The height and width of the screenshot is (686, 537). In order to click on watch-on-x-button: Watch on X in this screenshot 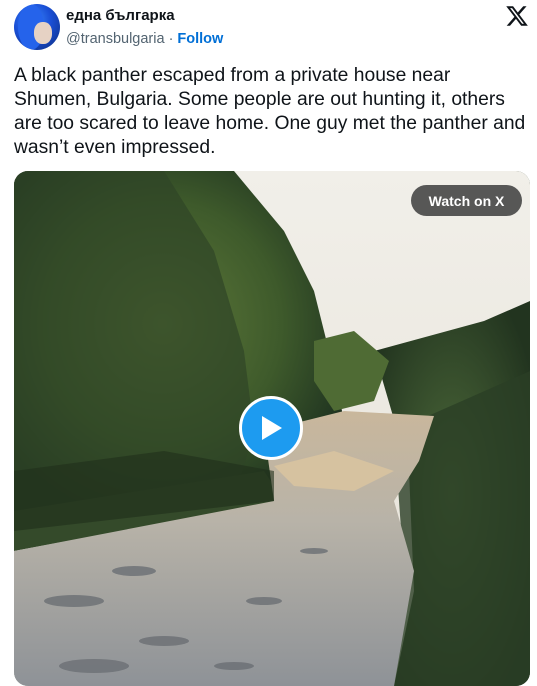, I will do `click(466, 200)`.